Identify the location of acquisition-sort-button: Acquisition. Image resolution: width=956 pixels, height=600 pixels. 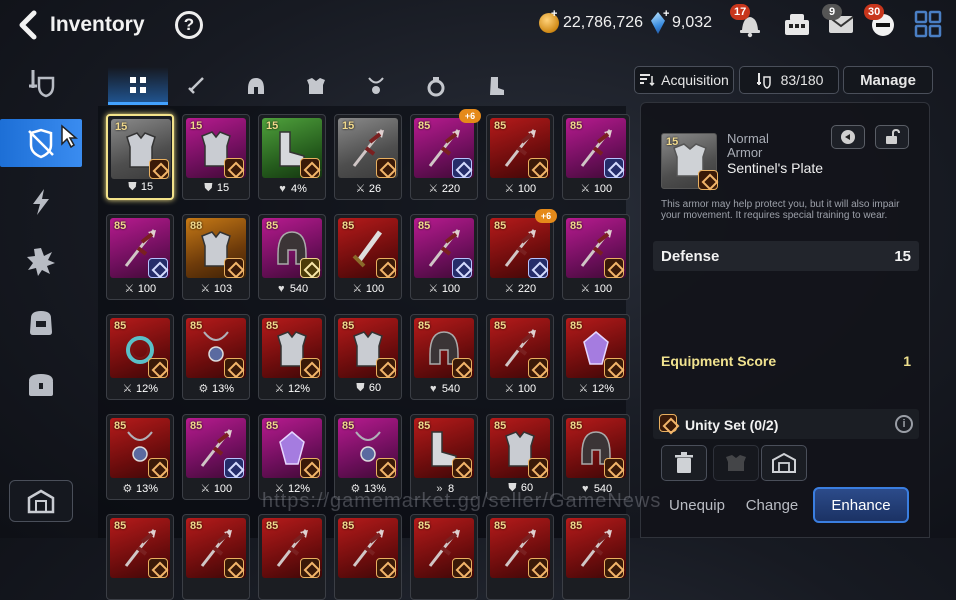
(684, 80).